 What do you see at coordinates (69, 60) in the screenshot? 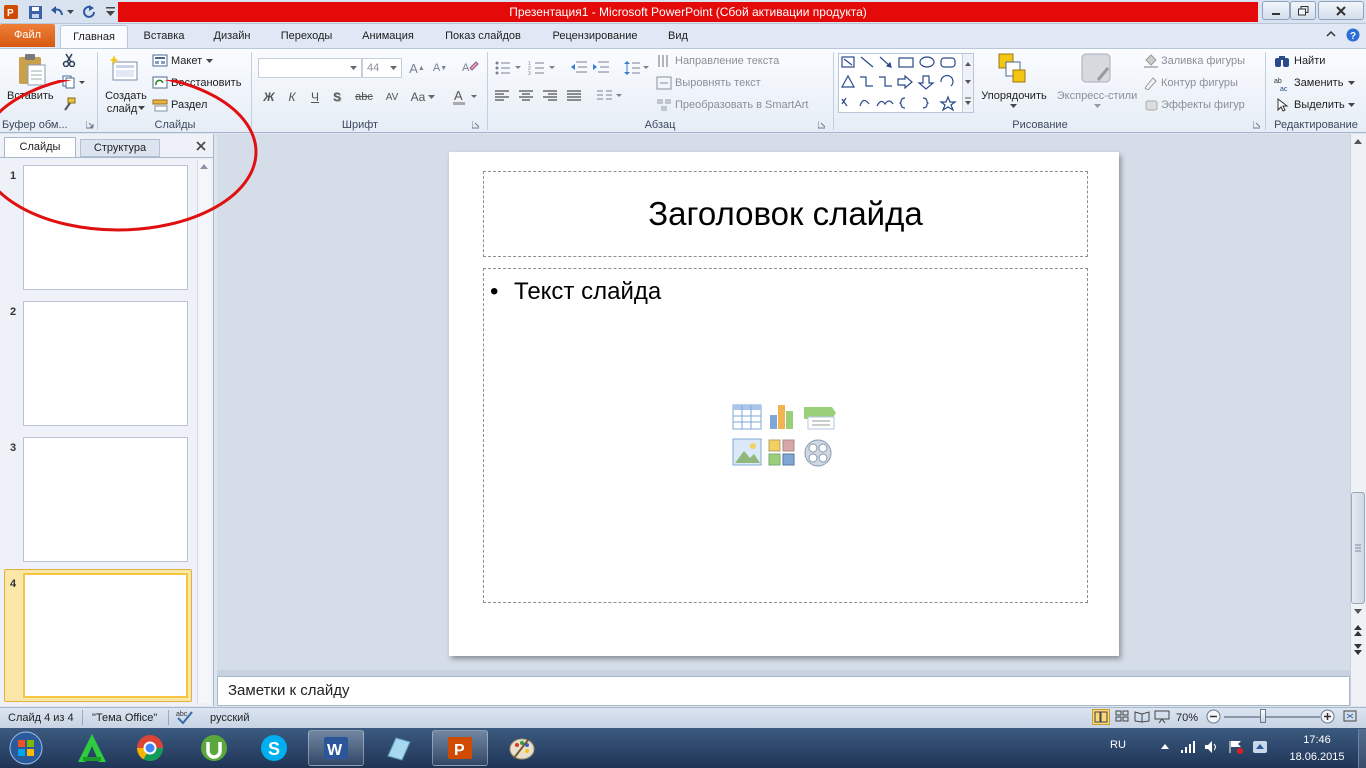
I see `cut-icon` at bounding box center [69, 60].